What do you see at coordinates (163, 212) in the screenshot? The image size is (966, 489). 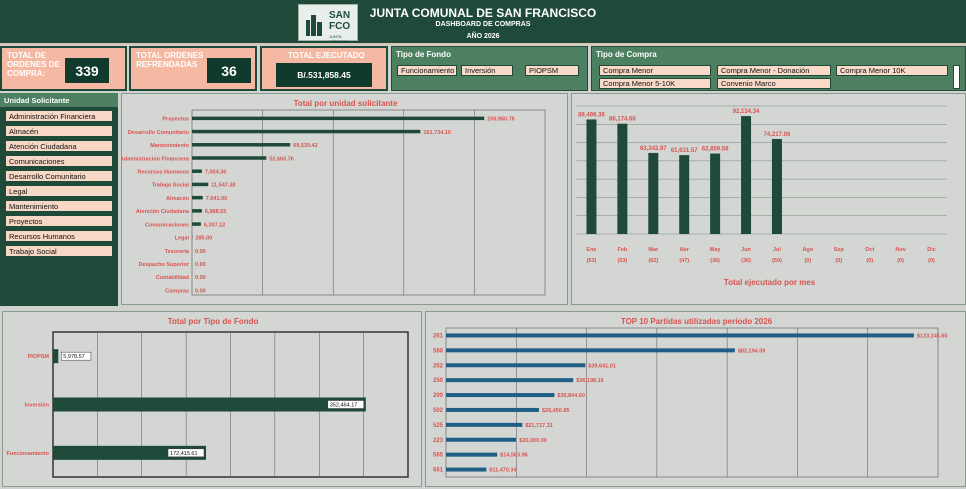 I see `category-label: Atención Ciudadana` at bounding box center [163, 212].